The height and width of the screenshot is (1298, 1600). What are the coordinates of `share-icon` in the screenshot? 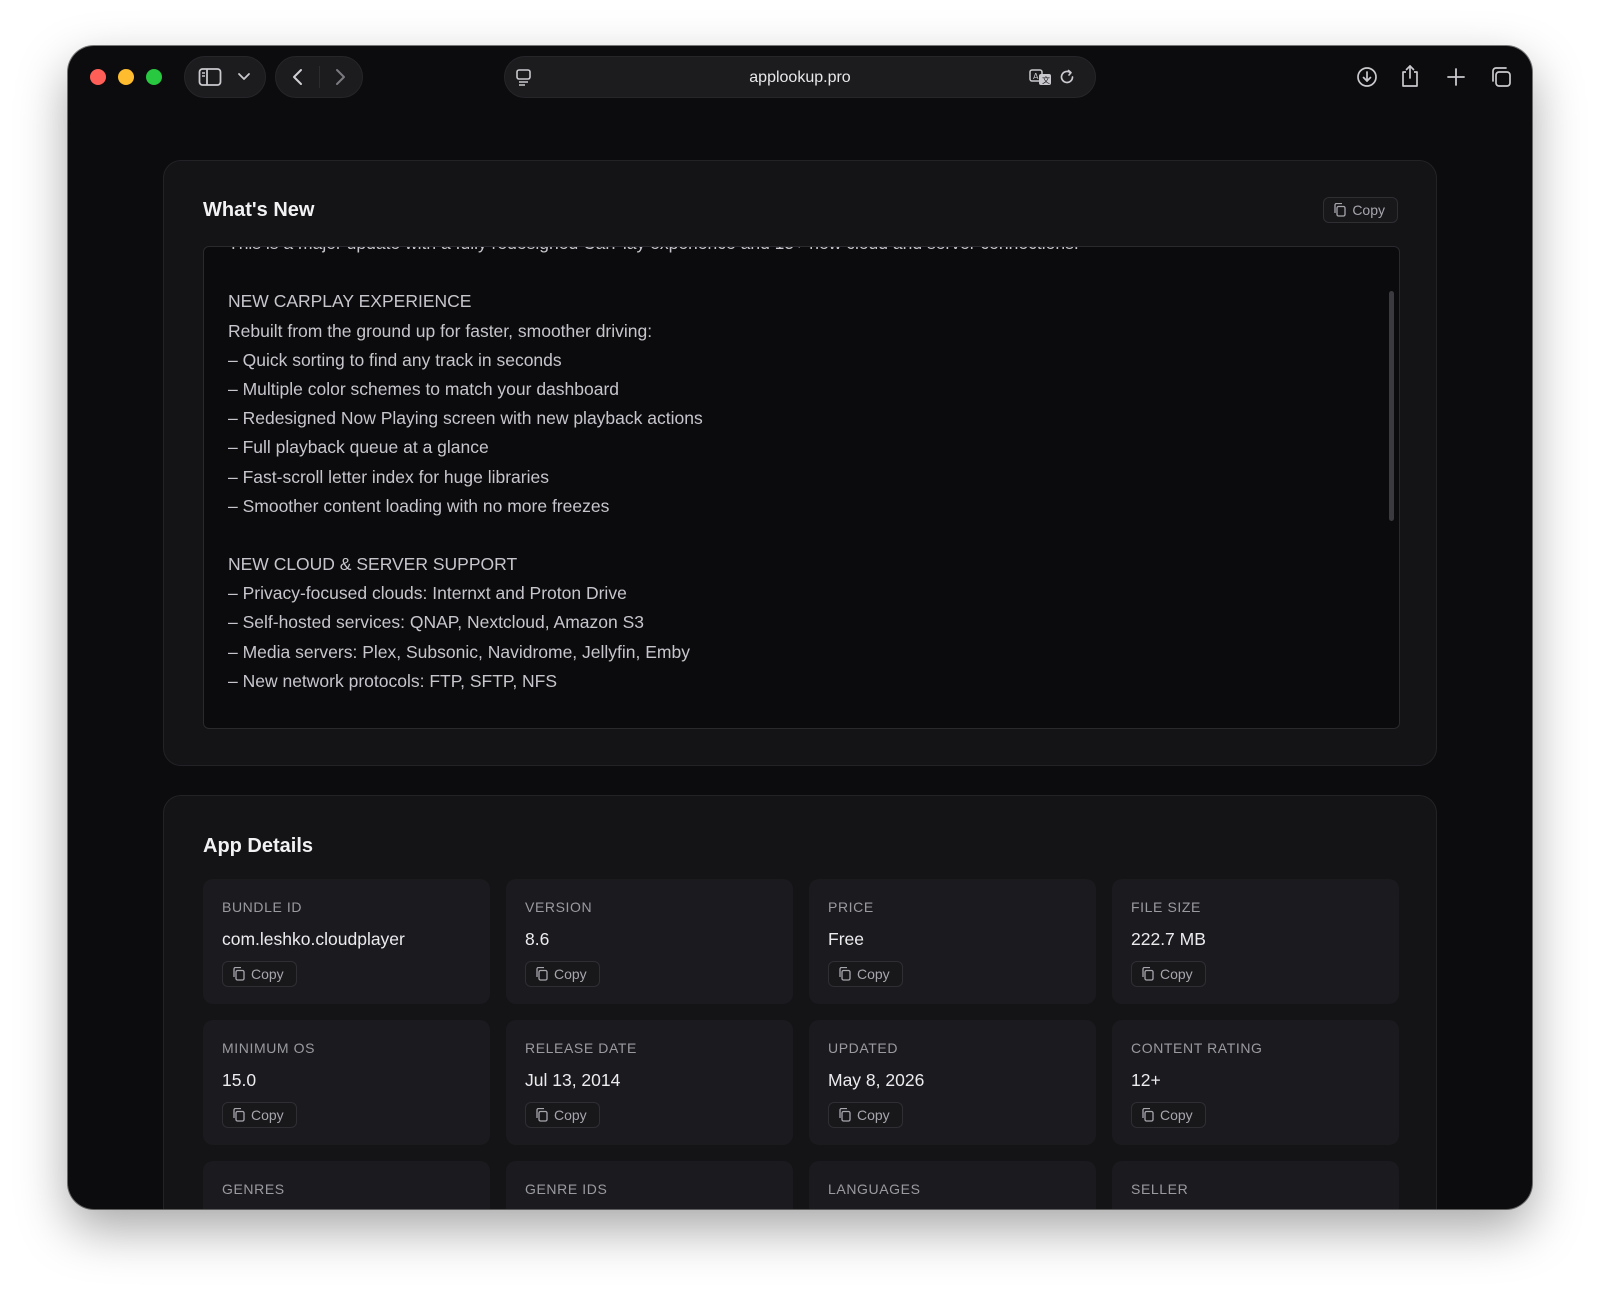 It's located at (1410, 76).